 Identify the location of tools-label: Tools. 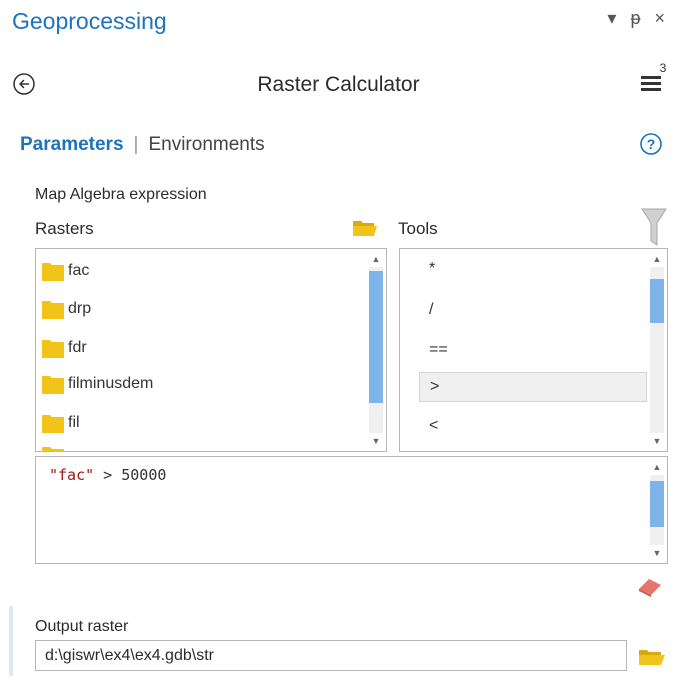
(418, 228).